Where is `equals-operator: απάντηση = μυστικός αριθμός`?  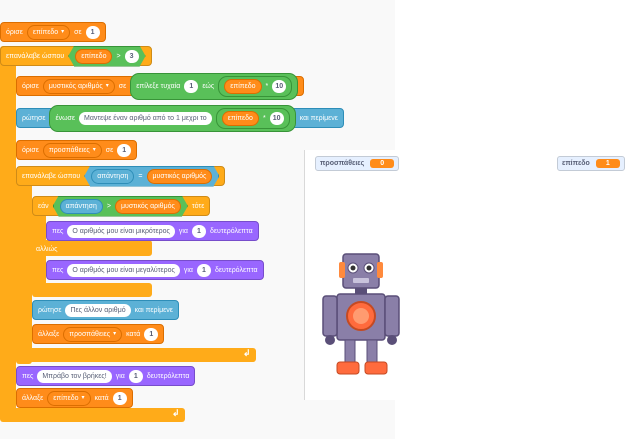 equals-operator: απάντηση = μυστικός αριθμός is located at coordinates (151, 176).